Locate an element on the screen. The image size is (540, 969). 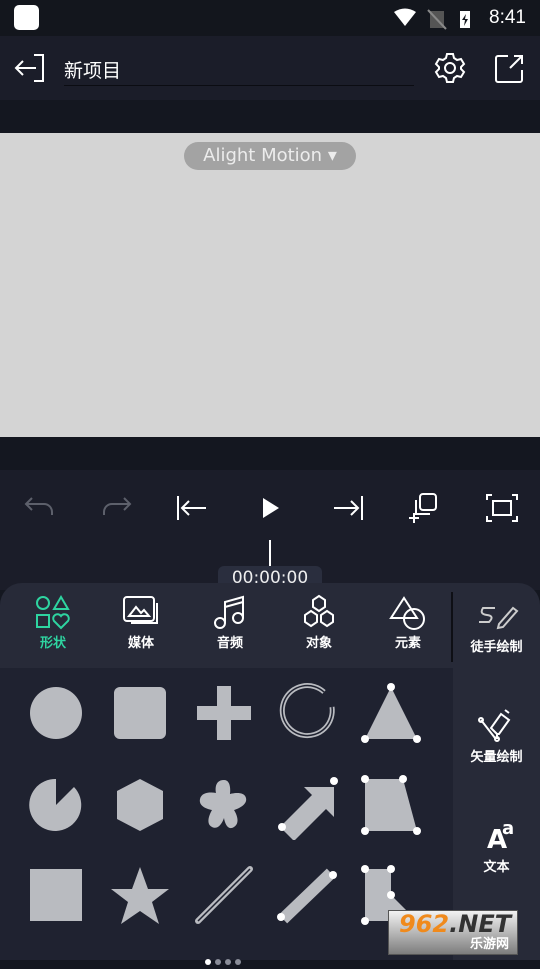
project-title-input: 新项目 is located at coordinates (239, 71).